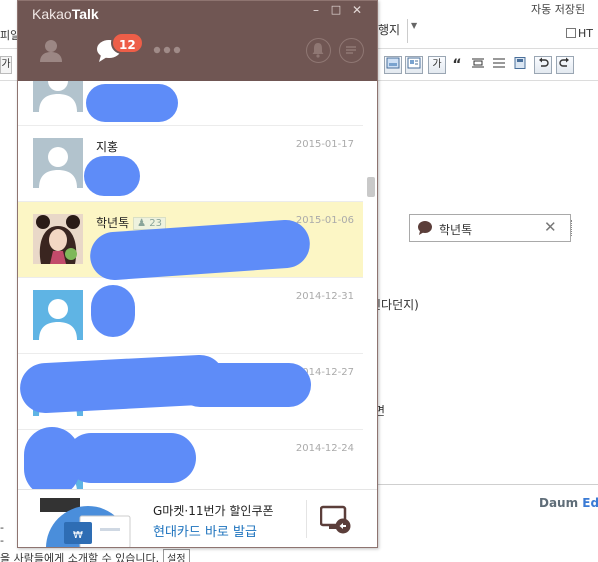 The width and height of the screenshot is (598, 562). Describe the element at coordinates (190, 103) in the screenshot. I see `chat-row` at that location.